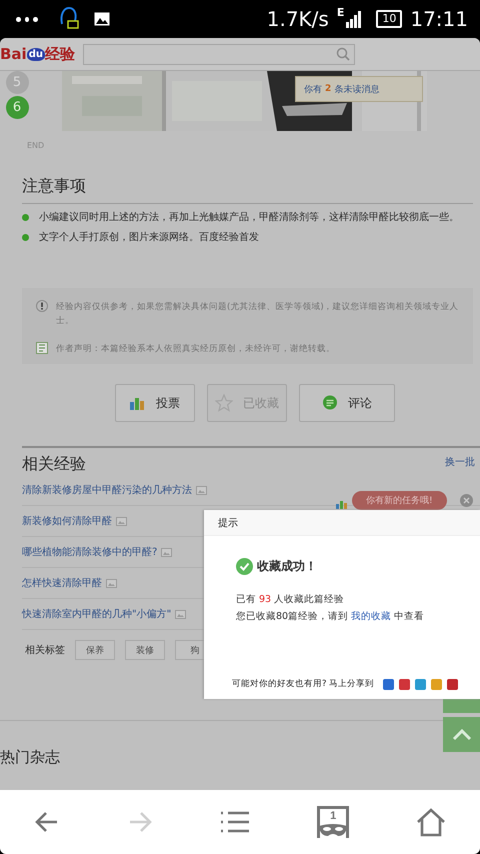  Describe the element at coordinates (54, 464) in the screenshot. I see `section-title: 相关经验` at that location.